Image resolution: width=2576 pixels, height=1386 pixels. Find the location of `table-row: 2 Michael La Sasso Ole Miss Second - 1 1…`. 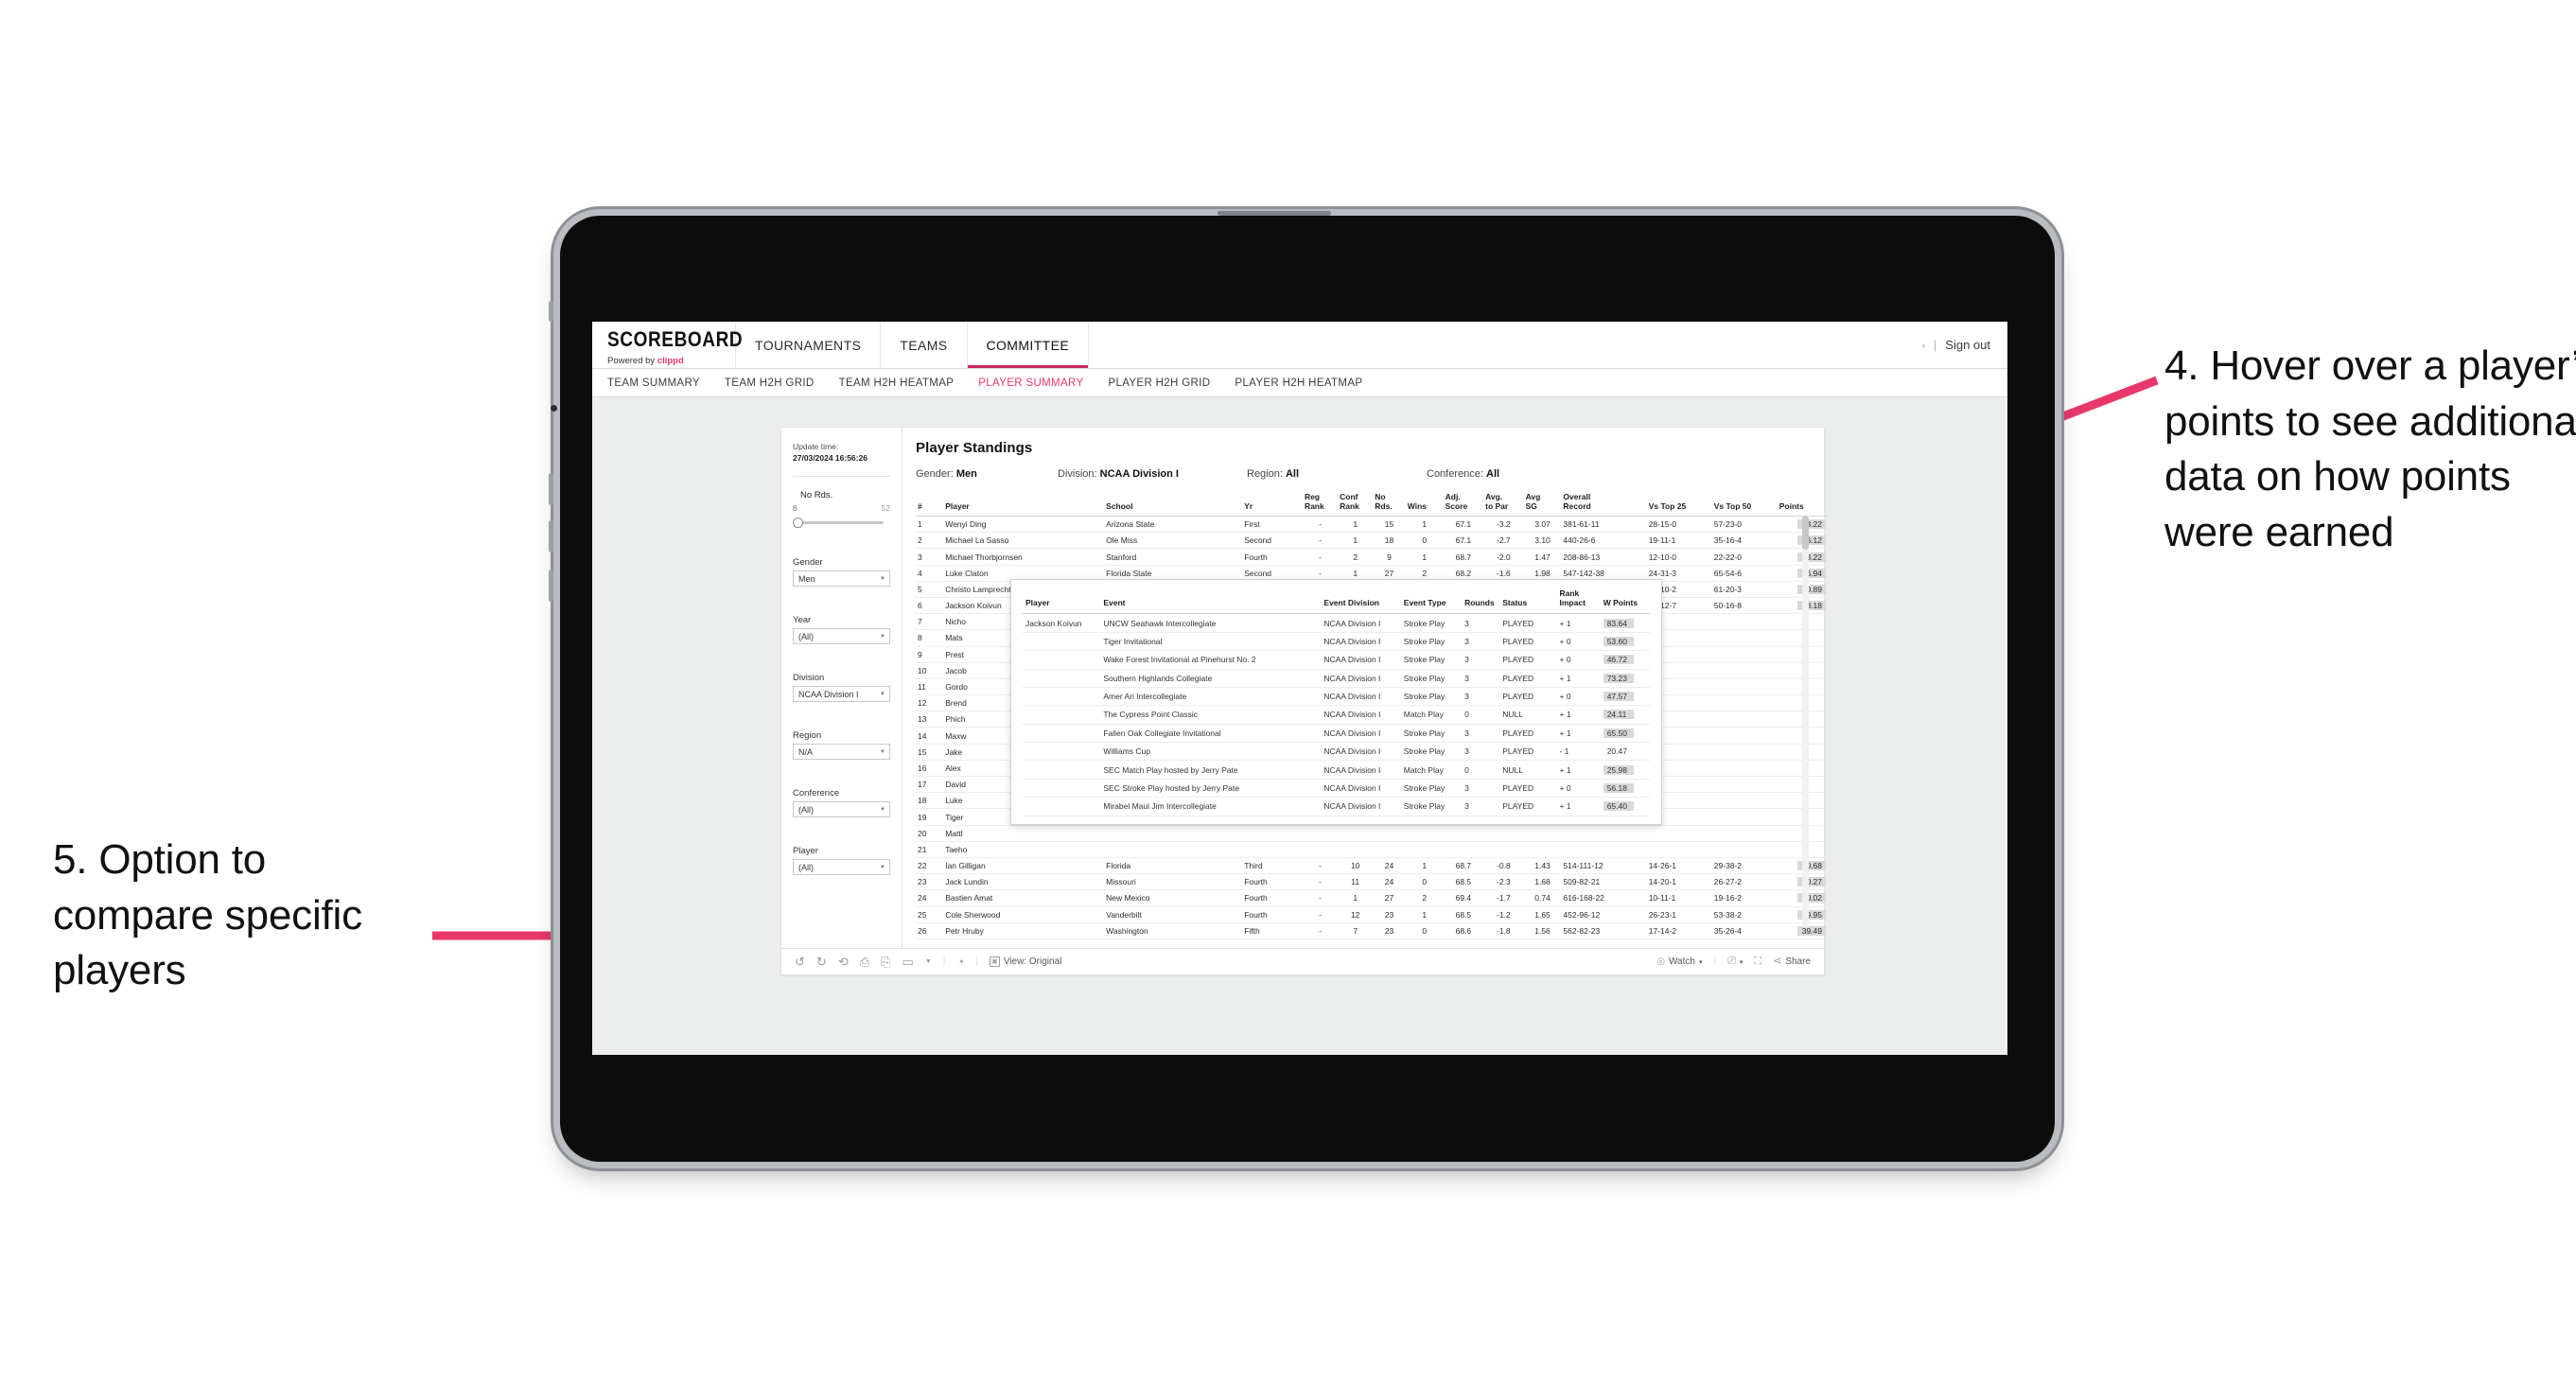

table-row: 2 Michael La Sasso Ole Miss Second - 1 1… is located at coordinates (1372, 541).